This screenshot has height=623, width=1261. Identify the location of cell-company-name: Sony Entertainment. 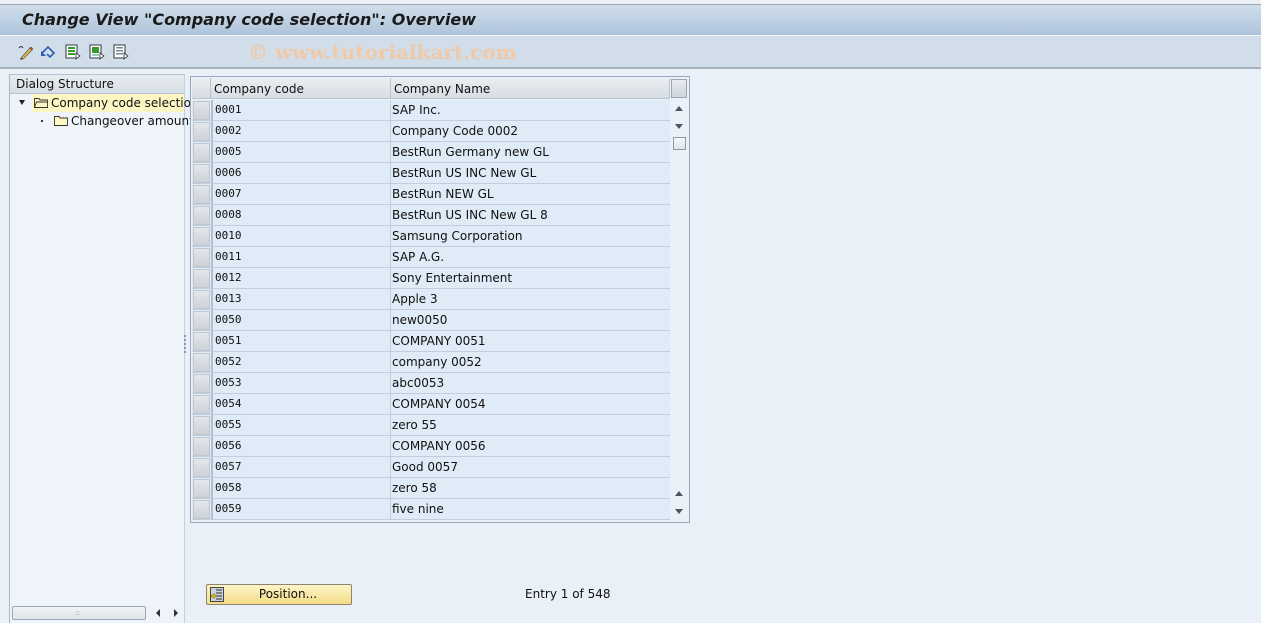
(530, 278).